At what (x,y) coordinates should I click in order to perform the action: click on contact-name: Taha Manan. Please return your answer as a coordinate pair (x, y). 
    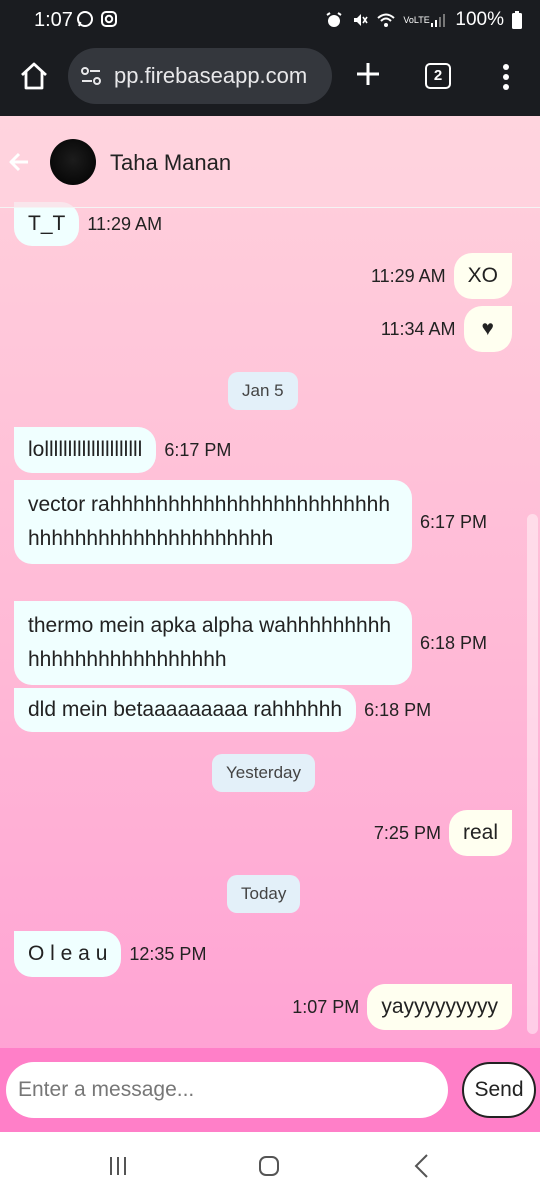
    Looking at the image, I should click on (170, 163).